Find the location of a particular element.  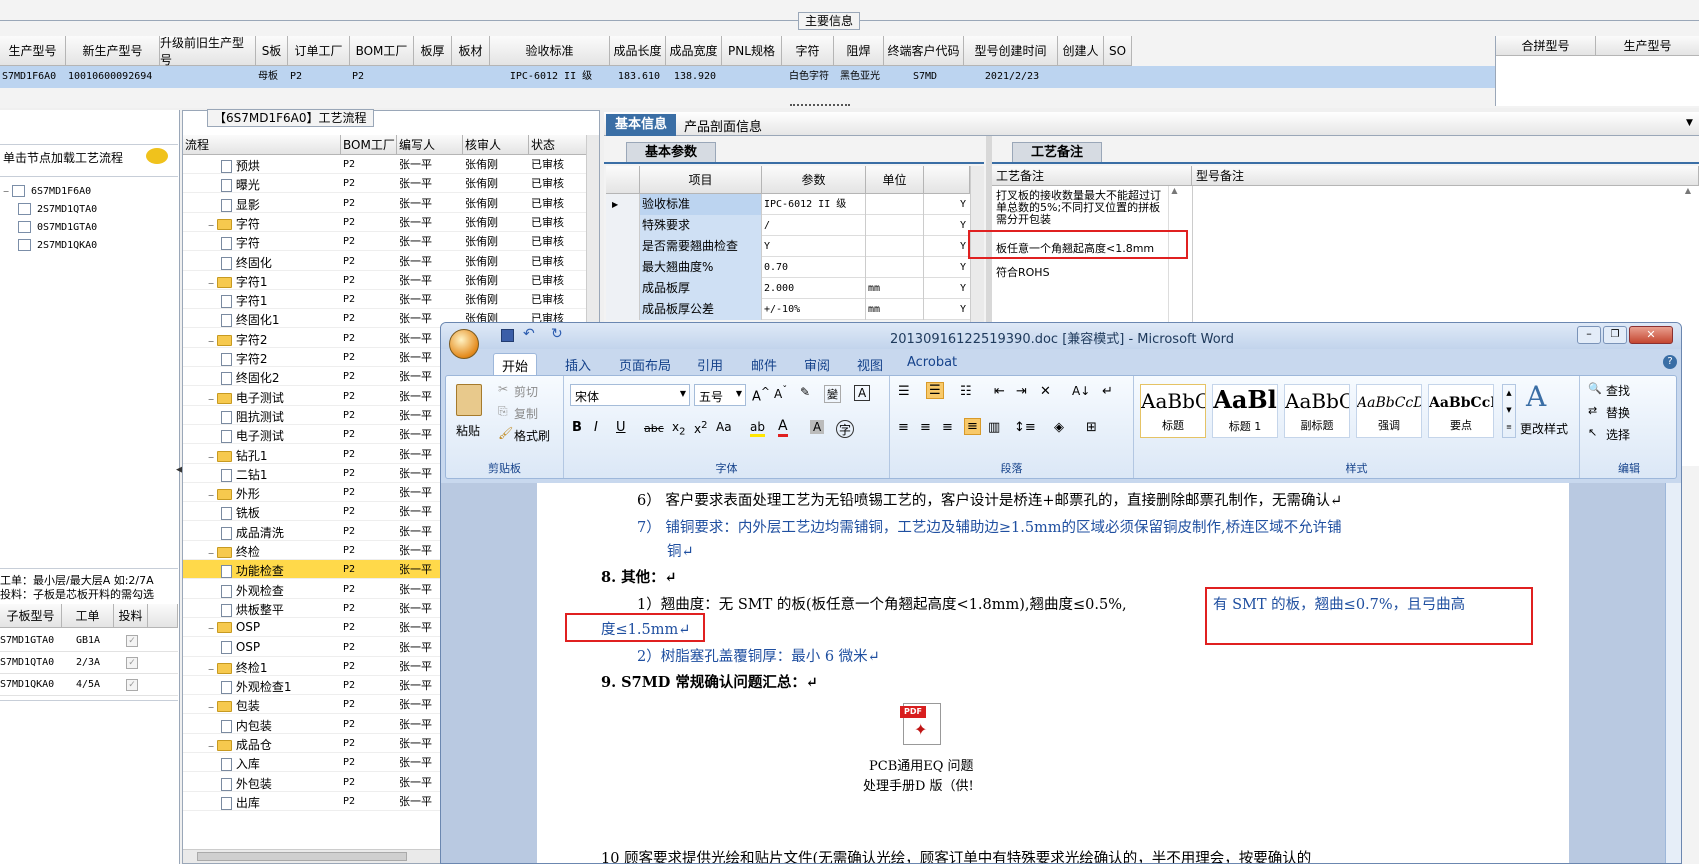

paste-button: 粘贴 is located at coordinates (468, 430).